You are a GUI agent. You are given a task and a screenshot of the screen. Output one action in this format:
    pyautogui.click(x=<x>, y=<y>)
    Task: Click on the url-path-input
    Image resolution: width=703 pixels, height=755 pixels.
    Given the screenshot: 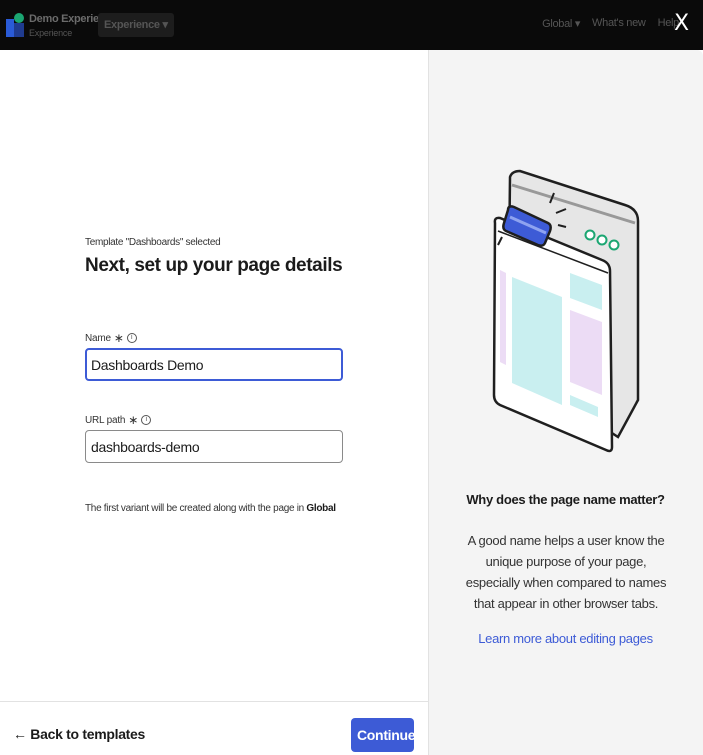 What is the action you would take?
    pyautogui.click(x=214, y=446)
    